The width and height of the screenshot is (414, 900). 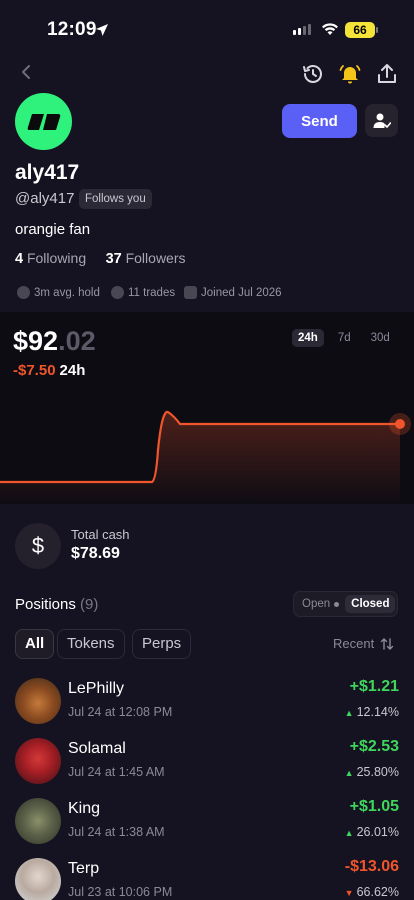 I want to click on share-icon, so click(x=387, y=74).